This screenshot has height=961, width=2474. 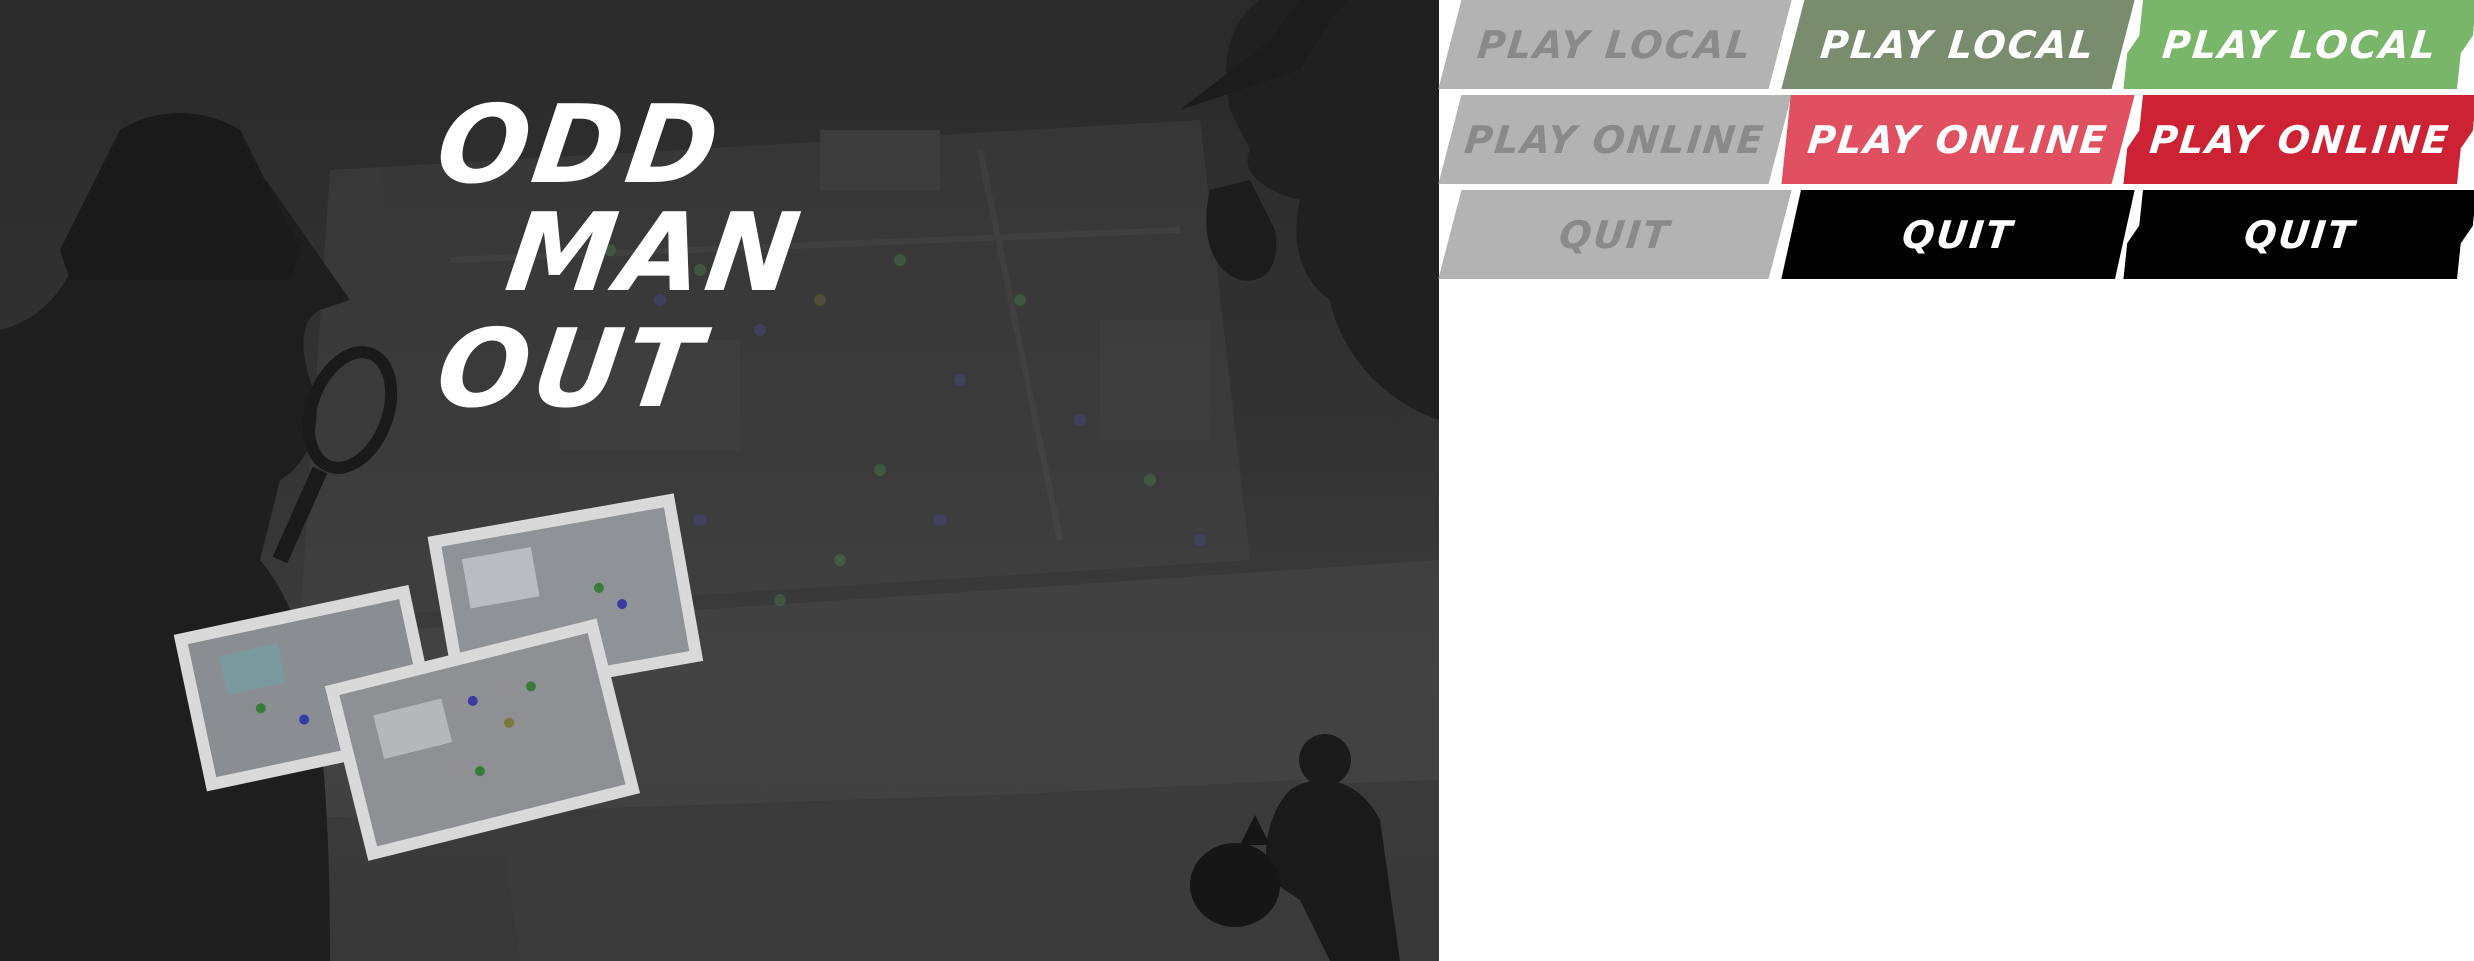 I want to click on play-local-button-normal: PLAY LOCAL, so click(x=1957, y=44).